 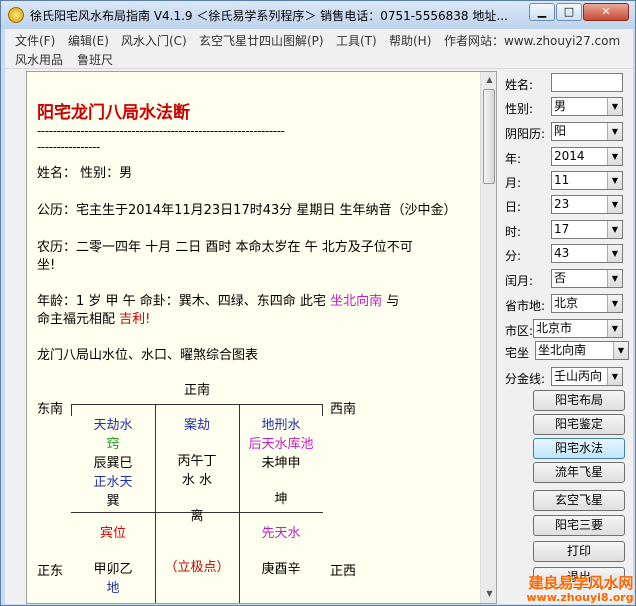 What do you see at coordinates (489, 80) in the screenshot?
I see `scroll-up-icon: ▲` at bounding box center [489, 80].